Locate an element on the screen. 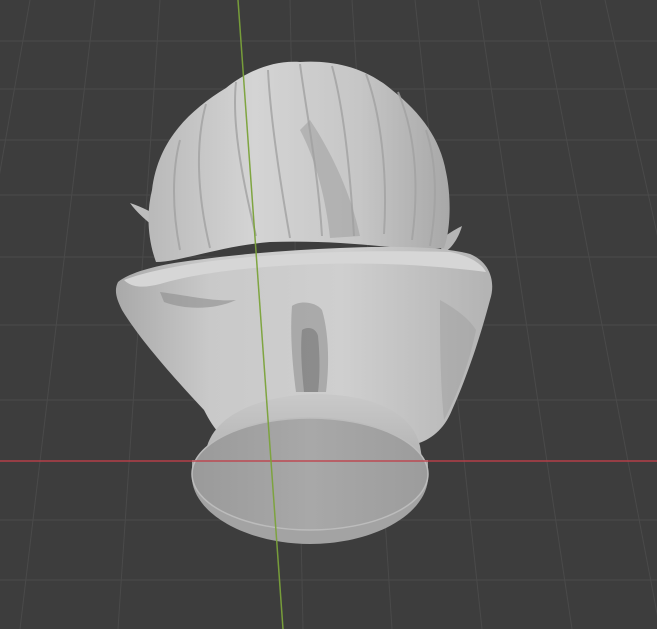 This screenshot has height=629, width=657. torso-recess-dark is located at coordinates (310, 360).